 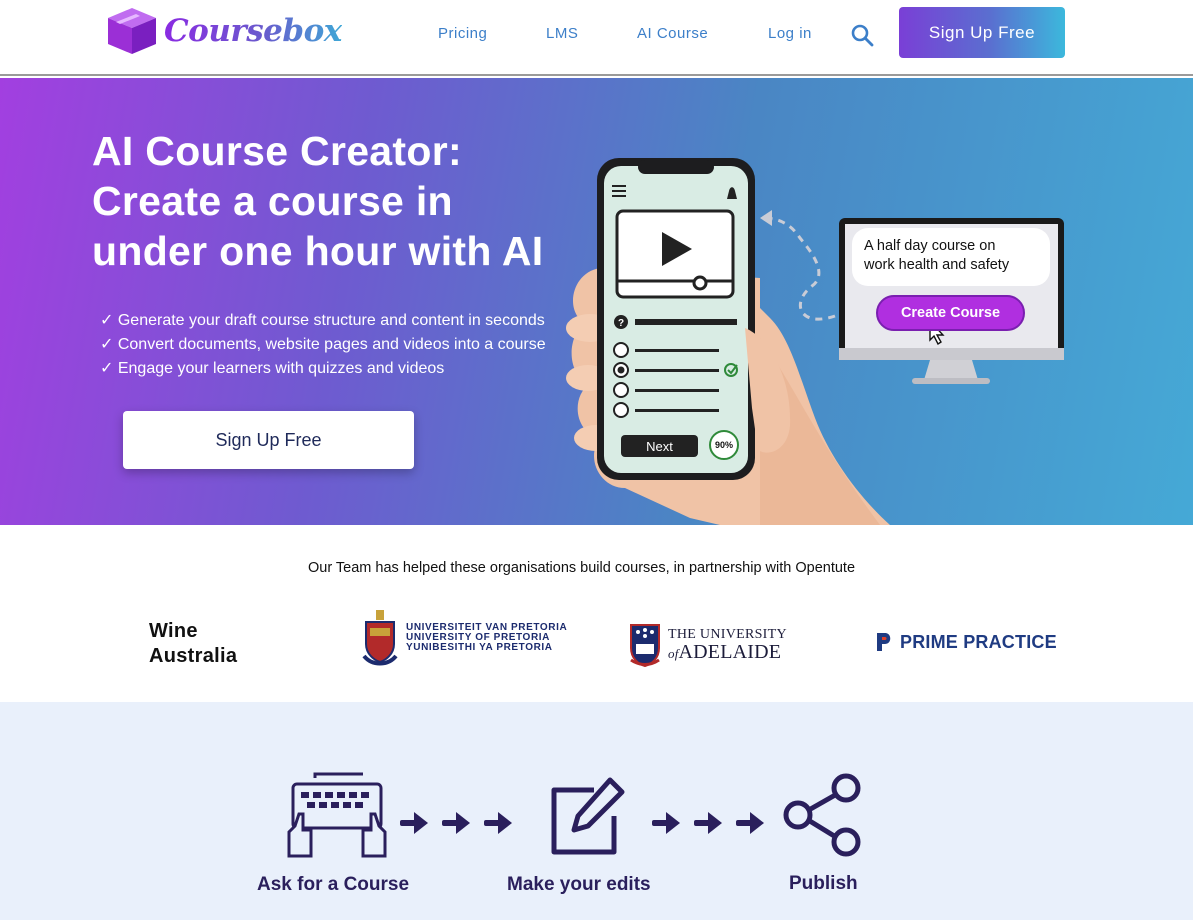 What do you see at coordinates (193, 644) in the screenshot?
I see `wine-australia-logo: Wine Australia` at bounding box center [193, 644].